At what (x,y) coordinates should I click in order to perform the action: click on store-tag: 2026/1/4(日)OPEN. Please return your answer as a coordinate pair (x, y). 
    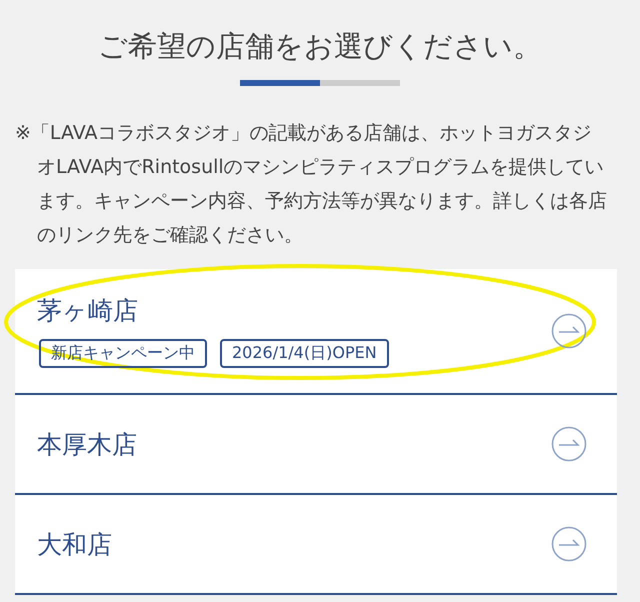
    Looking at the image, I should click on (304, 353).